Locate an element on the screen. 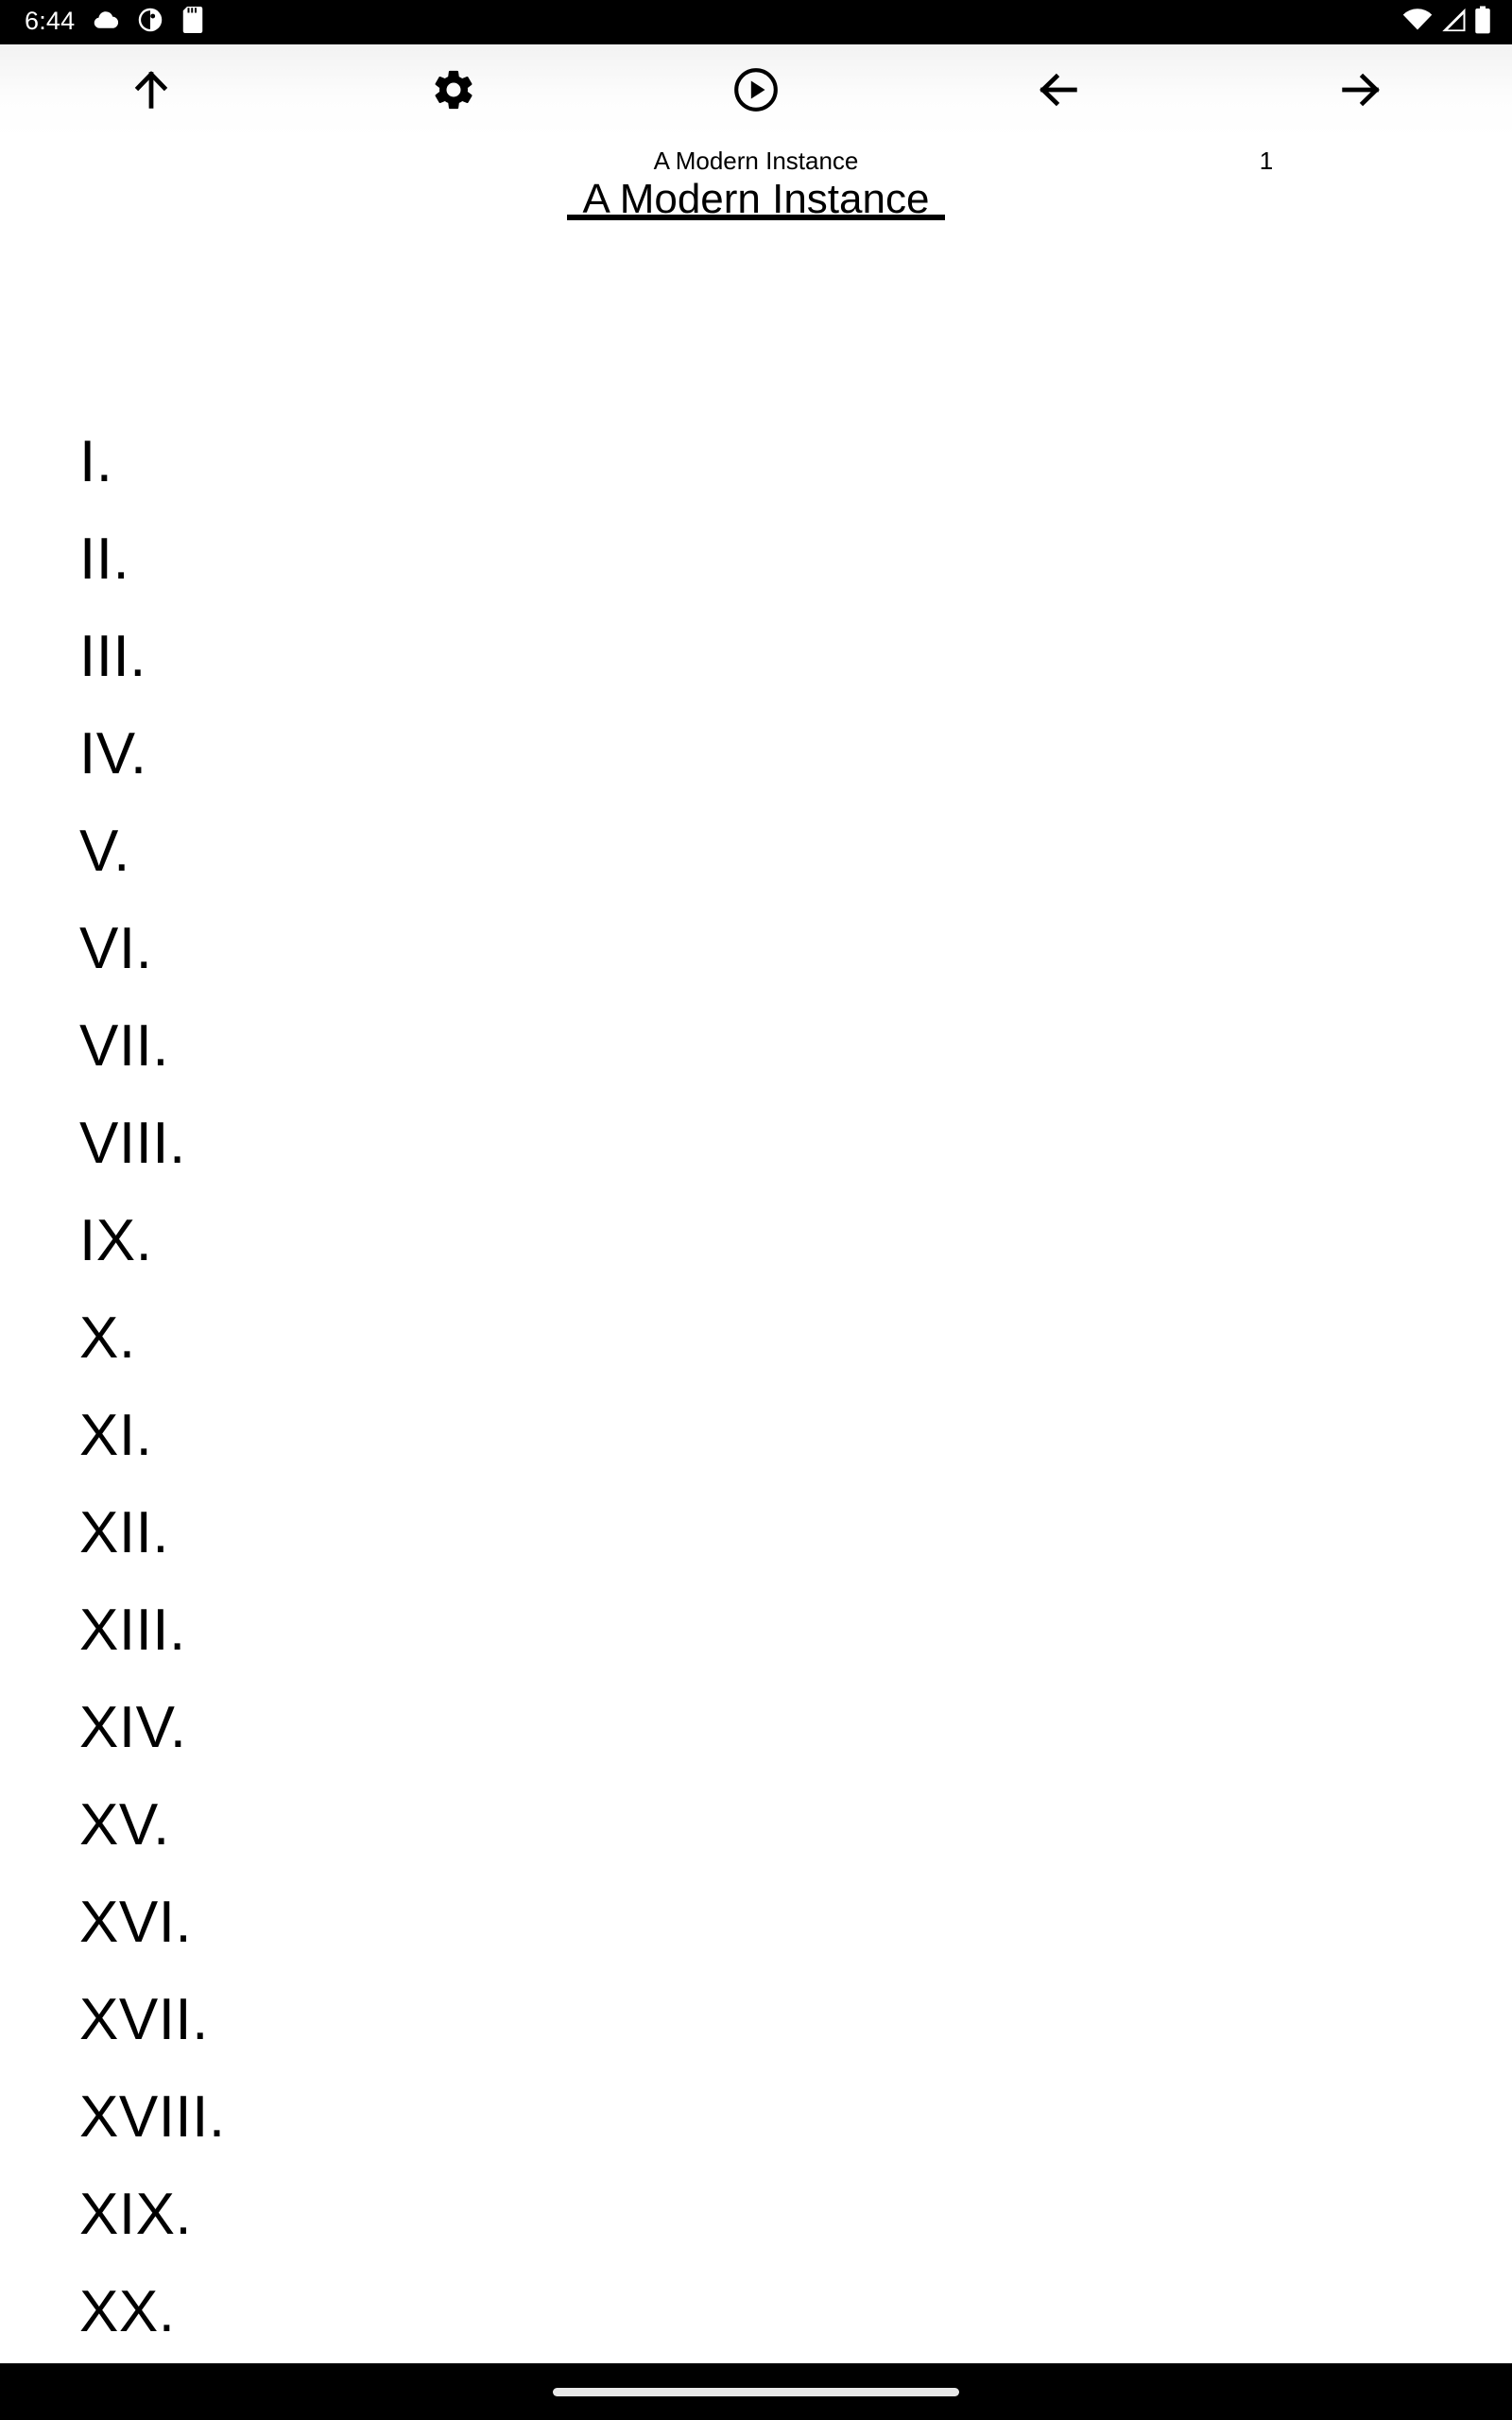 This screenshot has height=2420, width=1512. list-item: IX. is located at coordinates (756, 1240).